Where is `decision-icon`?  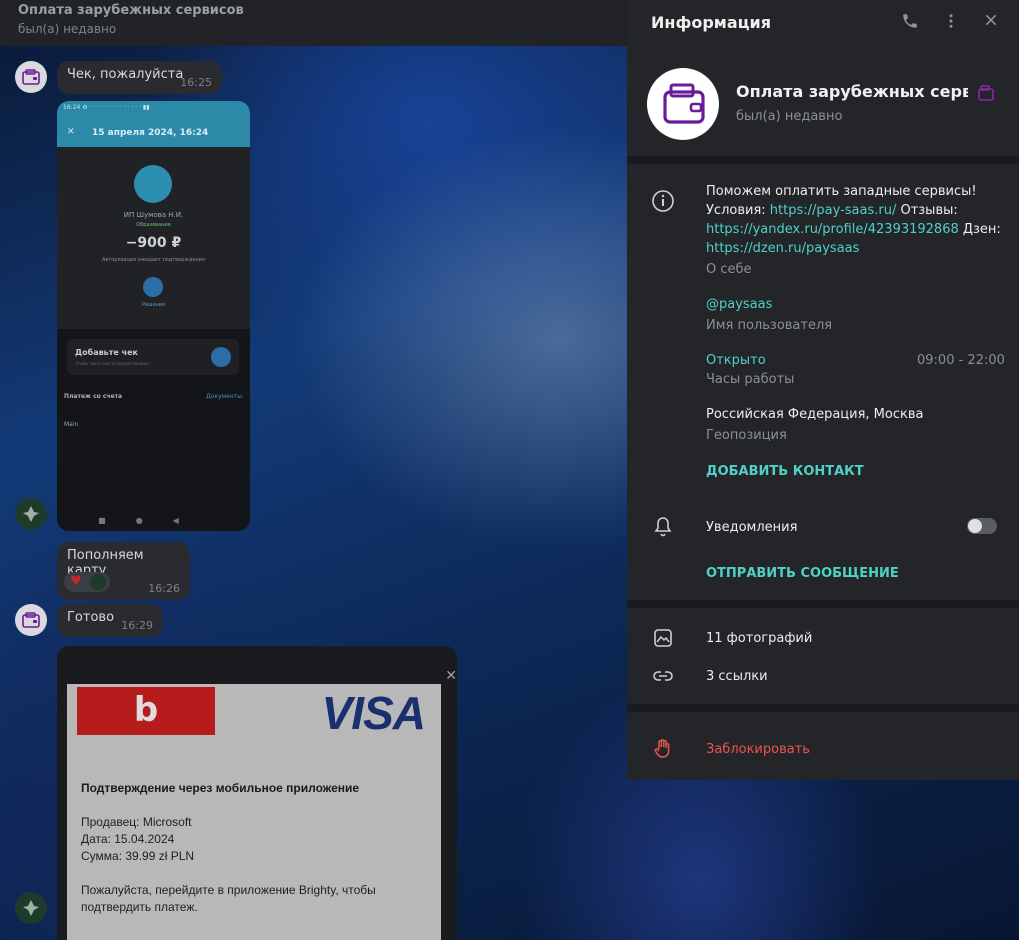 decision-icon is located at coordinates (153, 287).